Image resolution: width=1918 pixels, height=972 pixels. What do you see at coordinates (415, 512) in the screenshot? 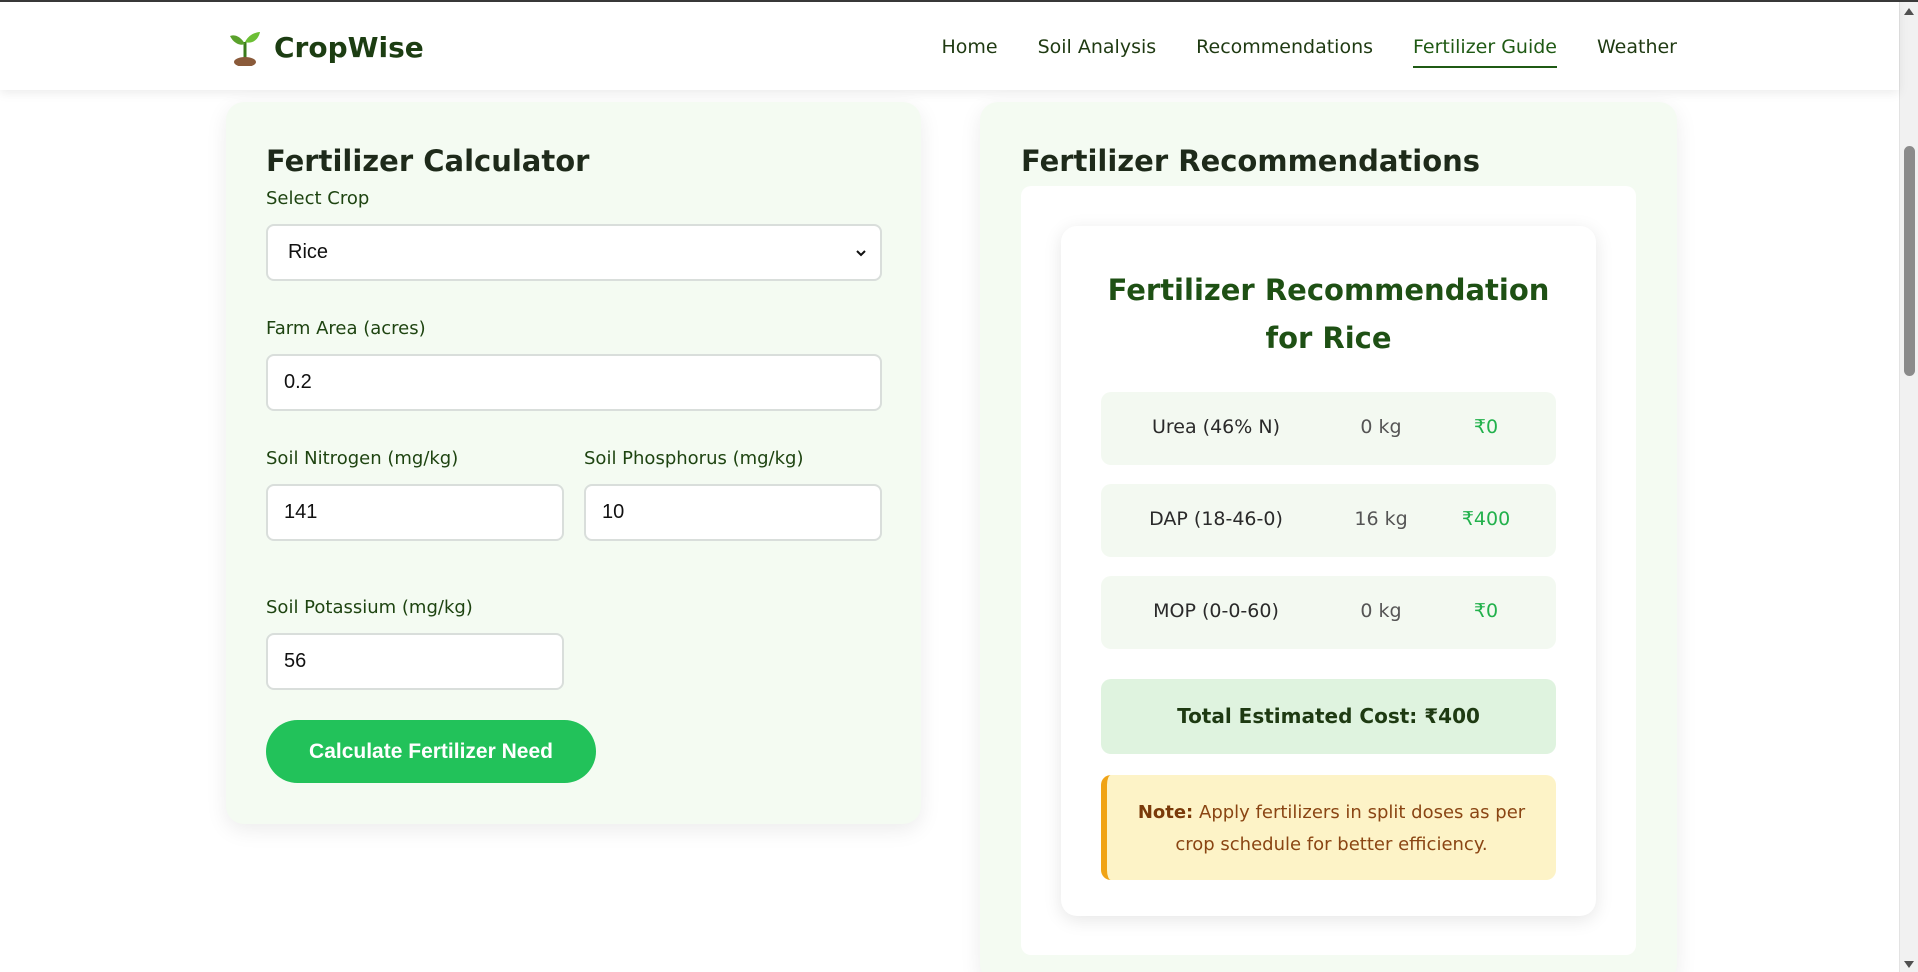
I see `nitrogen-input` at bounding box center [415, 512].